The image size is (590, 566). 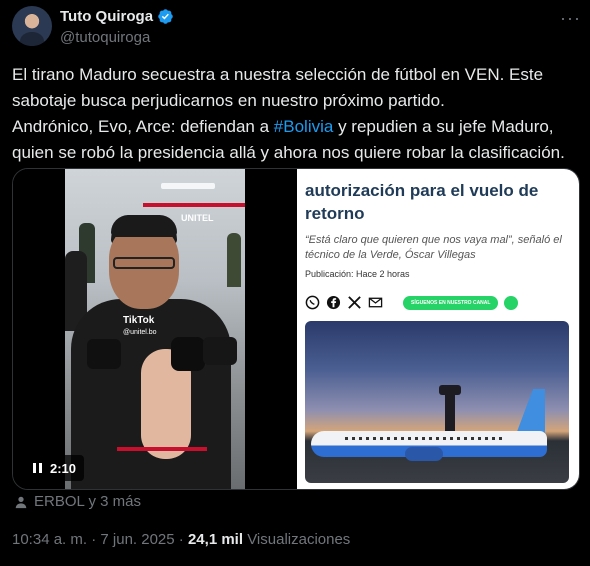 What do you see at coordinates (143, 126) in the screenshot?
I see `tweet-line-2-before: Andrónico, Evo, Arce: defiendan a` at bounding box center [143, 126].